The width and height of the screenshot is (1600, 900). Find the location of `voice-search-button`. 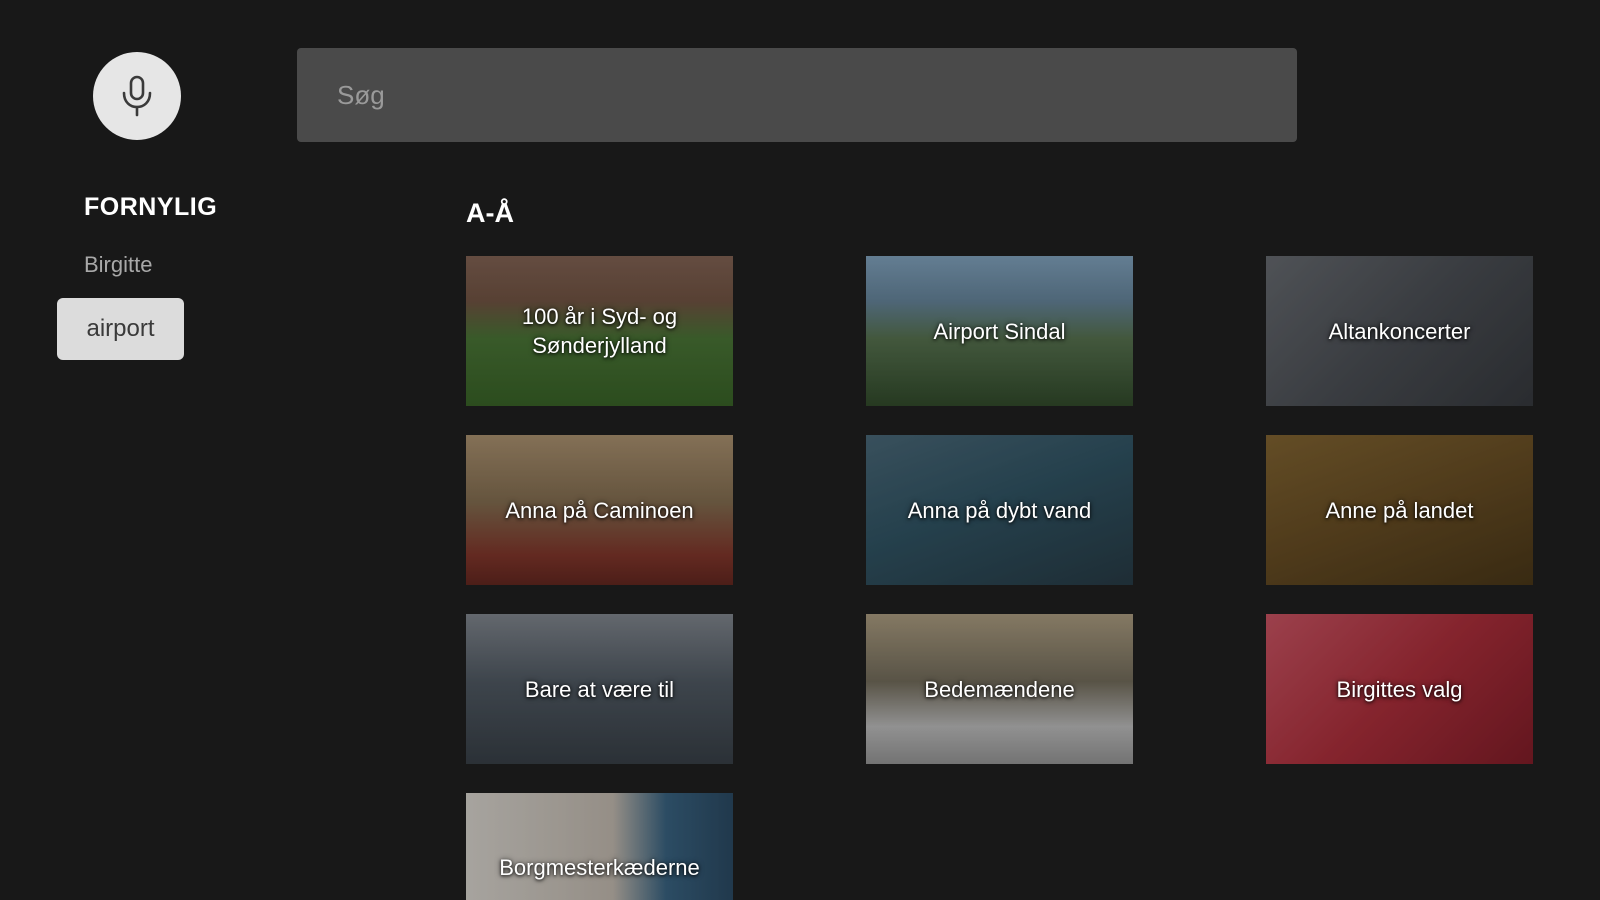

voice-search-button is located at coordinates (137, 96).